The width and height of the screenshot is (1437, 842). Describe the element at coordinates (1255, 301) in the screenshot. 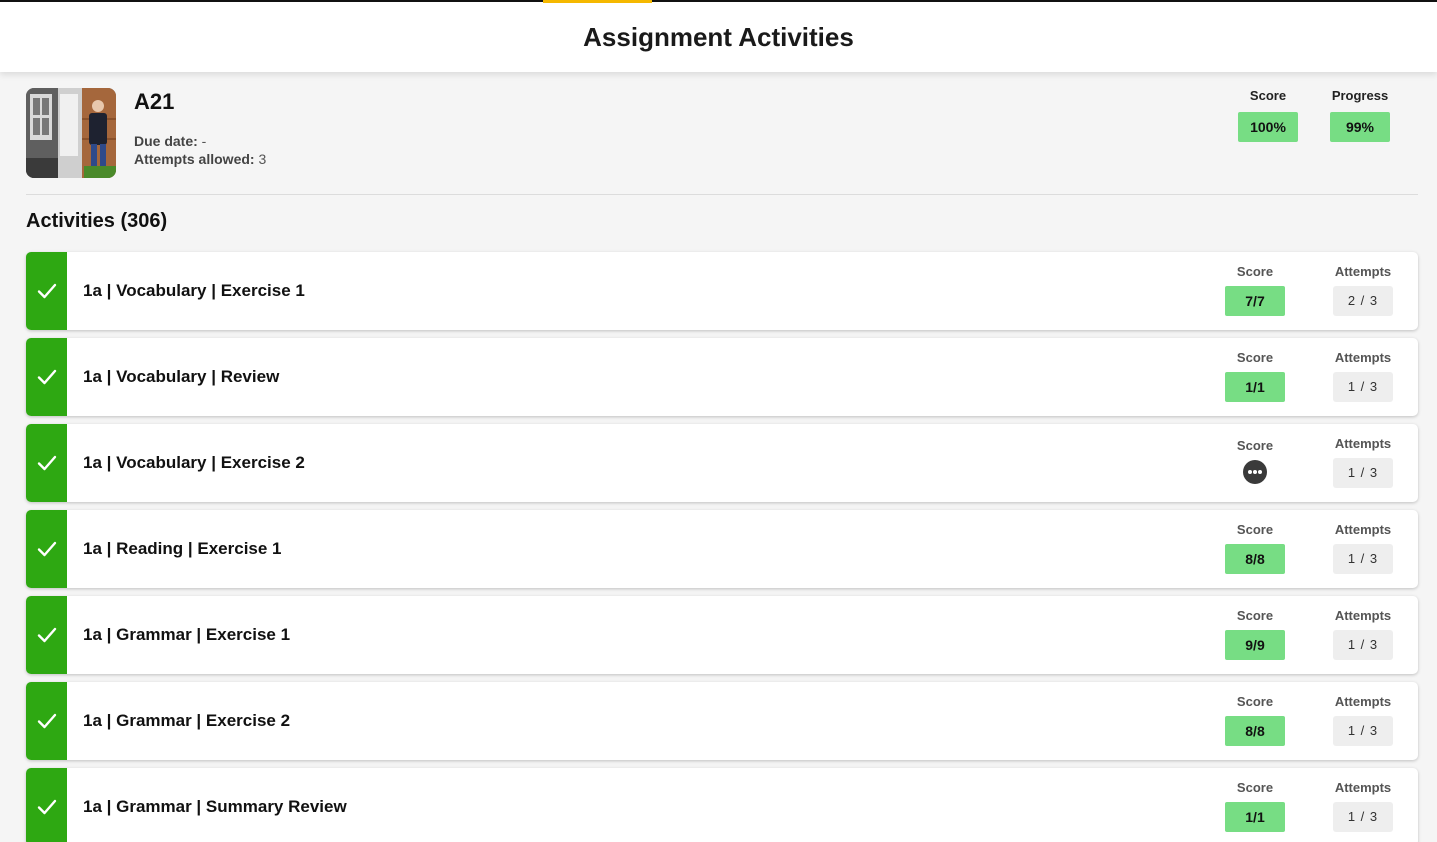

I see `score-badge: 7/7` at that location.